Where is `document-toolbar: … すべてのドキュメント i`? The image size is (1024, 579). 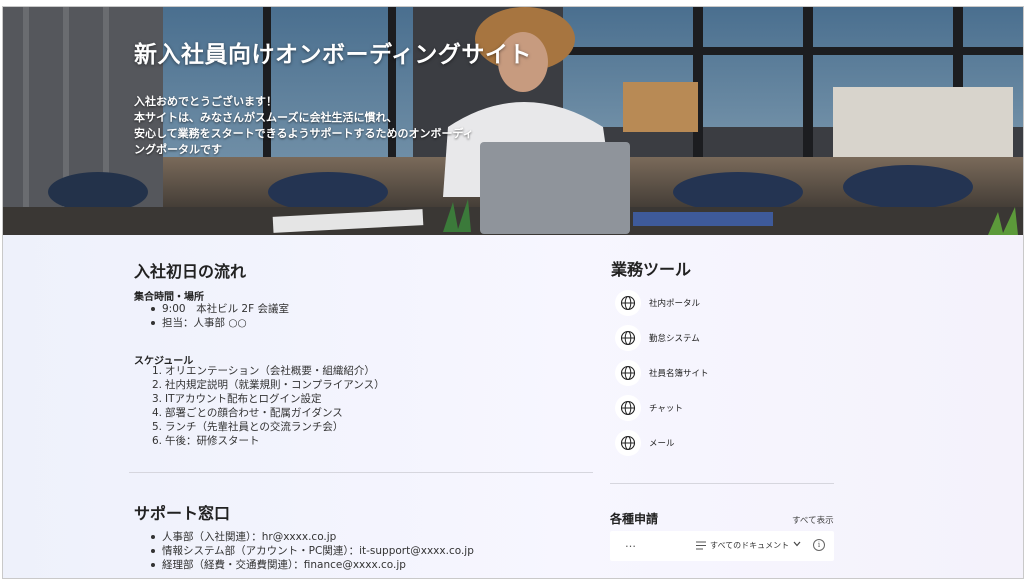 document-toolbar: … すべてのドキュメント i is located at coordinates (722, 546).